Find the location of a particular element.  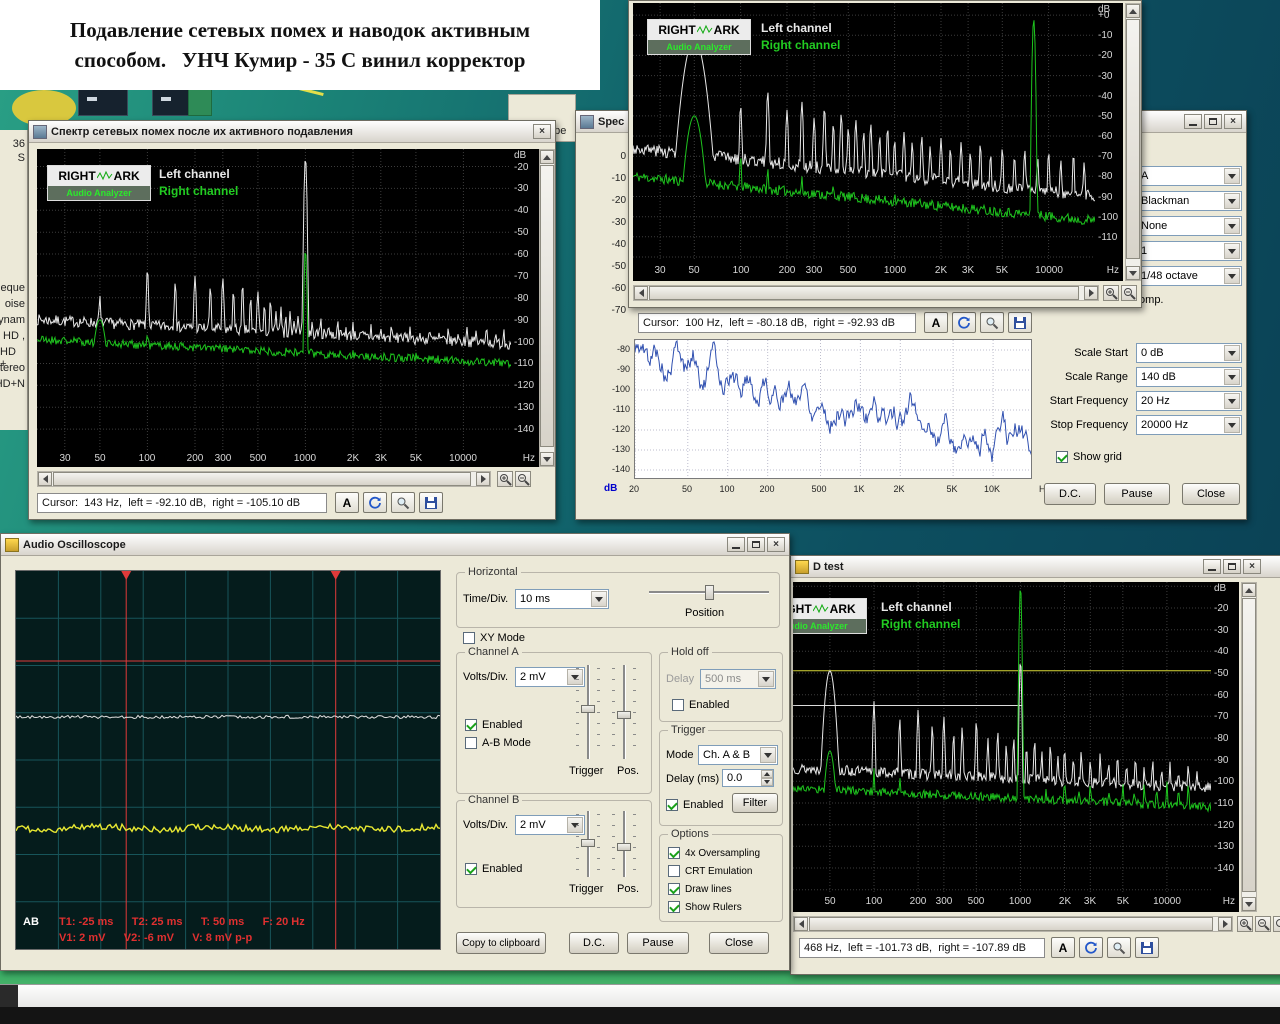

spin-up-icon is located at coordinates (767, 774).